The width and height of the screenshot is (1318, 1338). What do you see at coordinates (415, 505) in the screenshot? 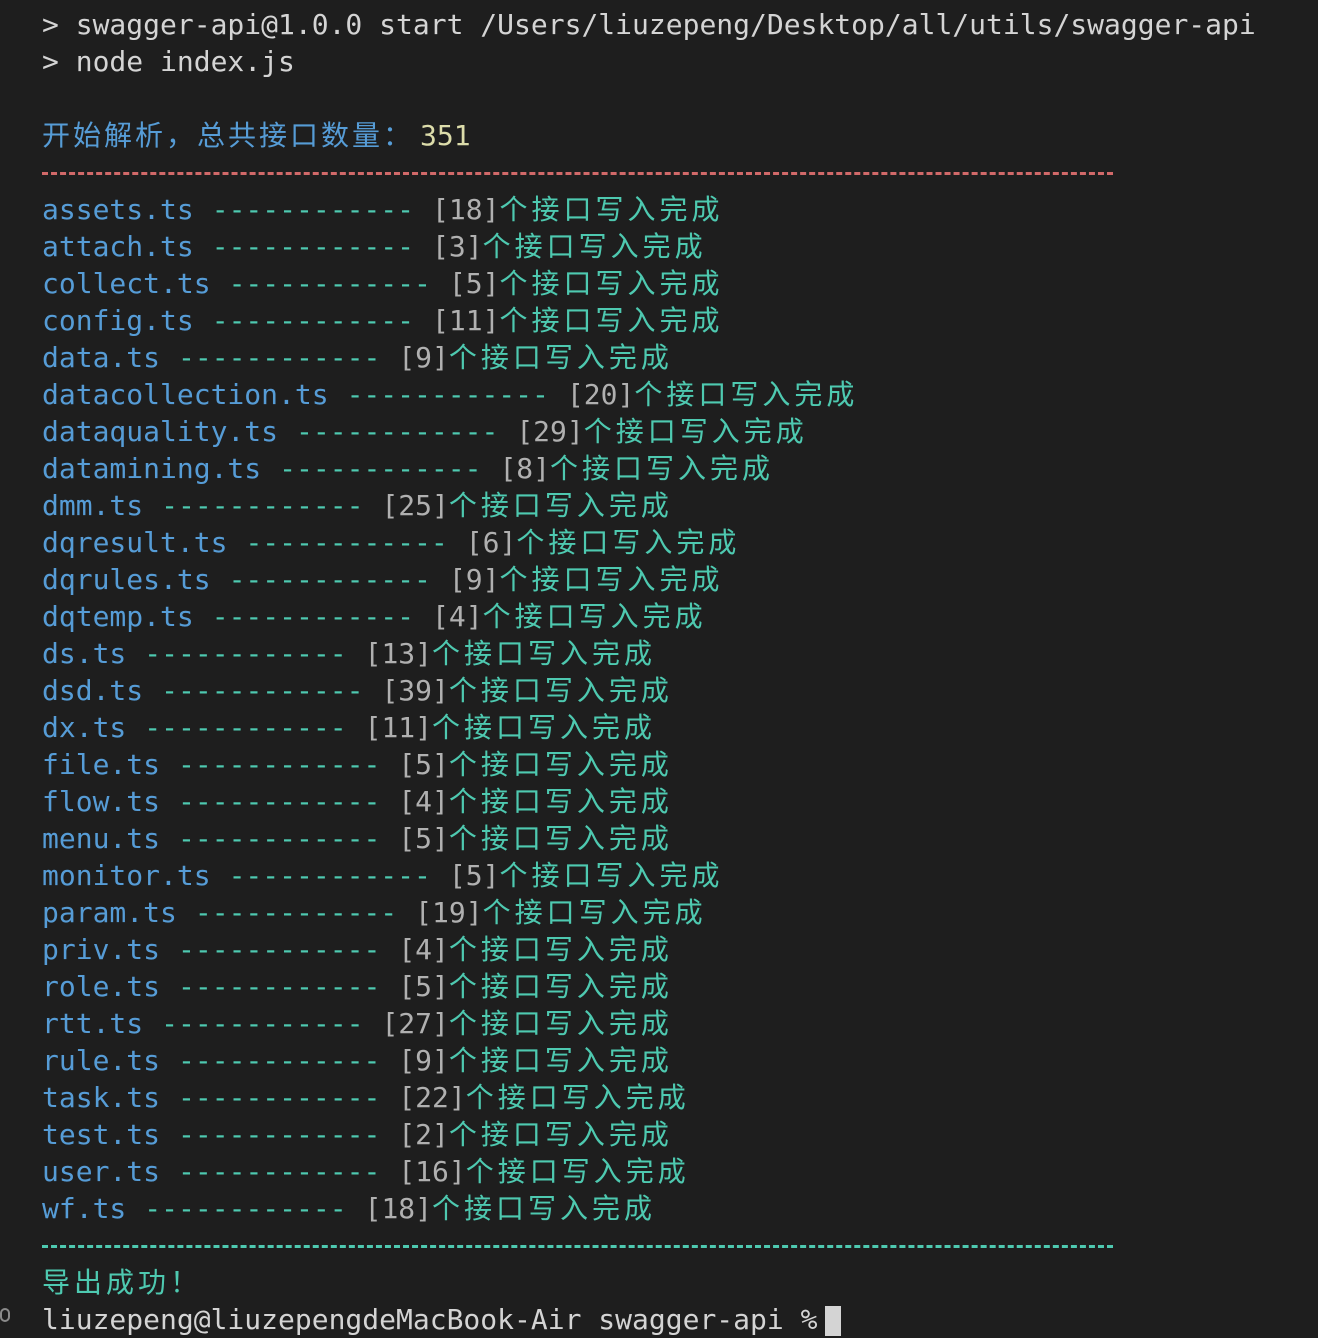
I see `interface-count: [25]` at bounding box center [415, 505].